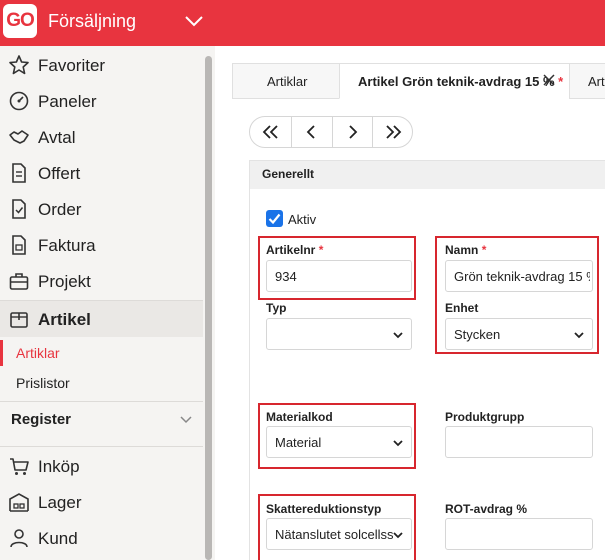  Describe the element at coordinates (59, 173) in the screenshot. I see `sidebar-item-label: Offert` at that location.